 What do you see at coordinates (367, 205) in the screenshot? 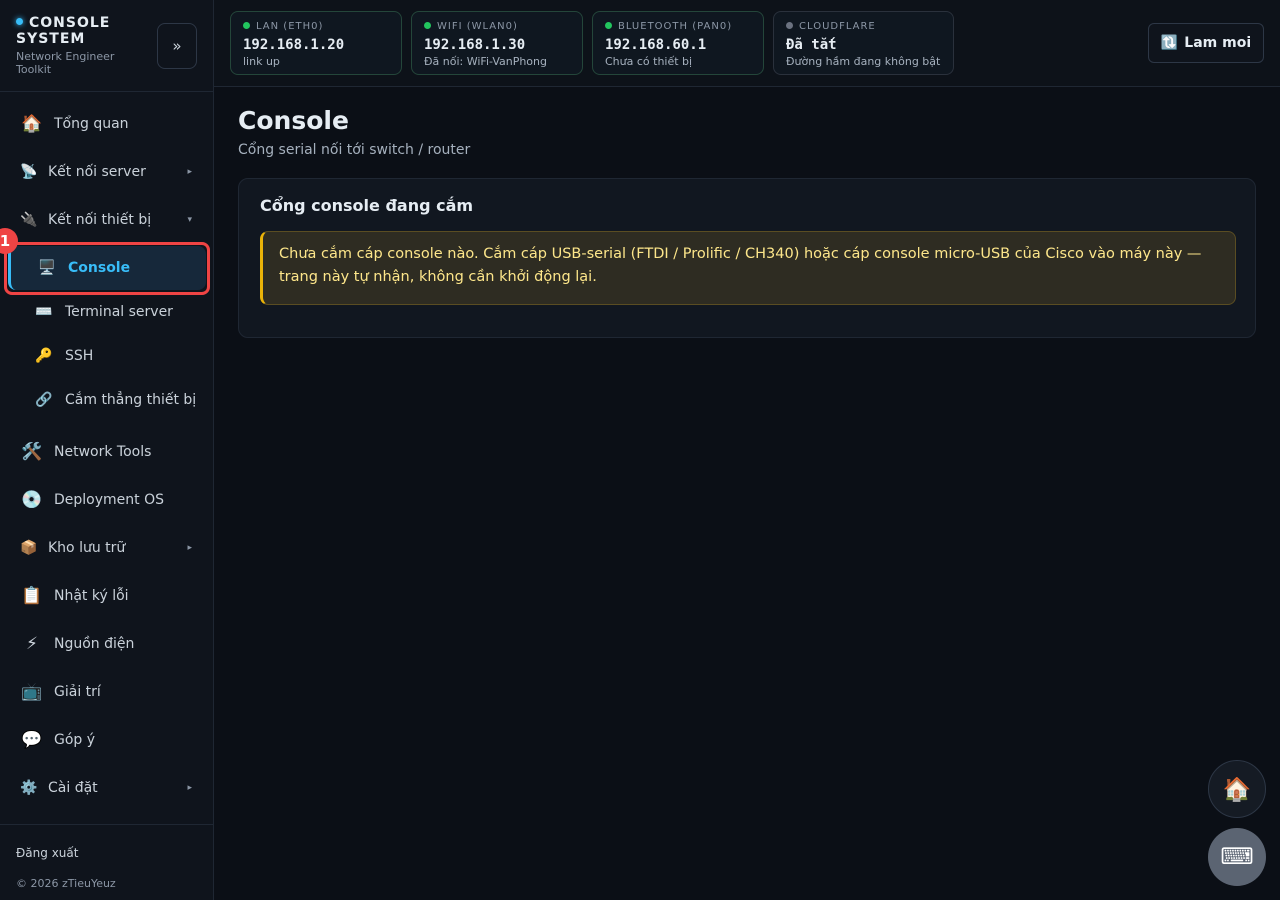
I see `panel-title: Cổng console đang cắm` at bounding box center [367, 205].